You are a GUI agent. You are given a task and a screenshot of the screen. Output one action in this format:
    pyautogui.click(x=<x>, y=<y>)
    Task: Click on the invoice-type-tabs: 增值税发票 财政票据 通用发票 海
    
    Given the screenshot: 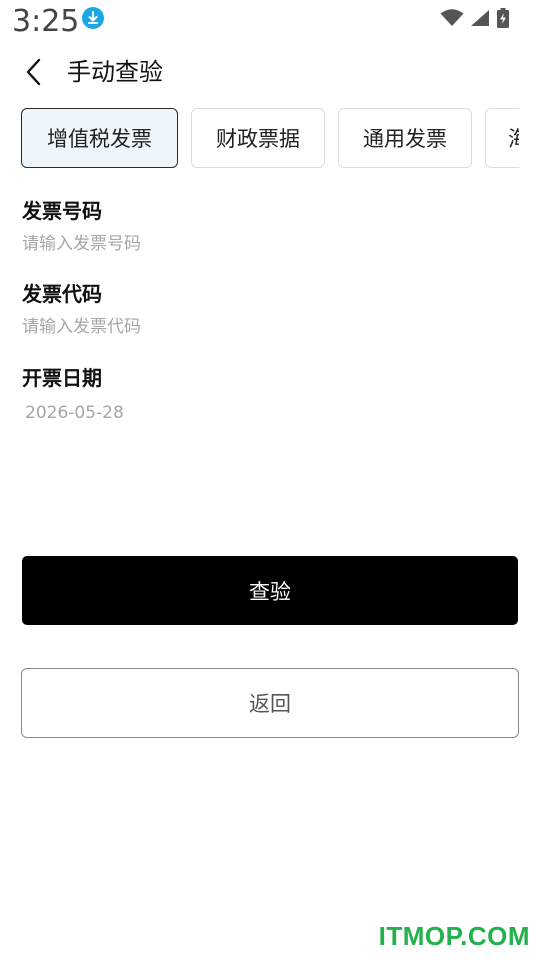 What is the action you would take?
    pyautogui.click(x=270, y=138)
    